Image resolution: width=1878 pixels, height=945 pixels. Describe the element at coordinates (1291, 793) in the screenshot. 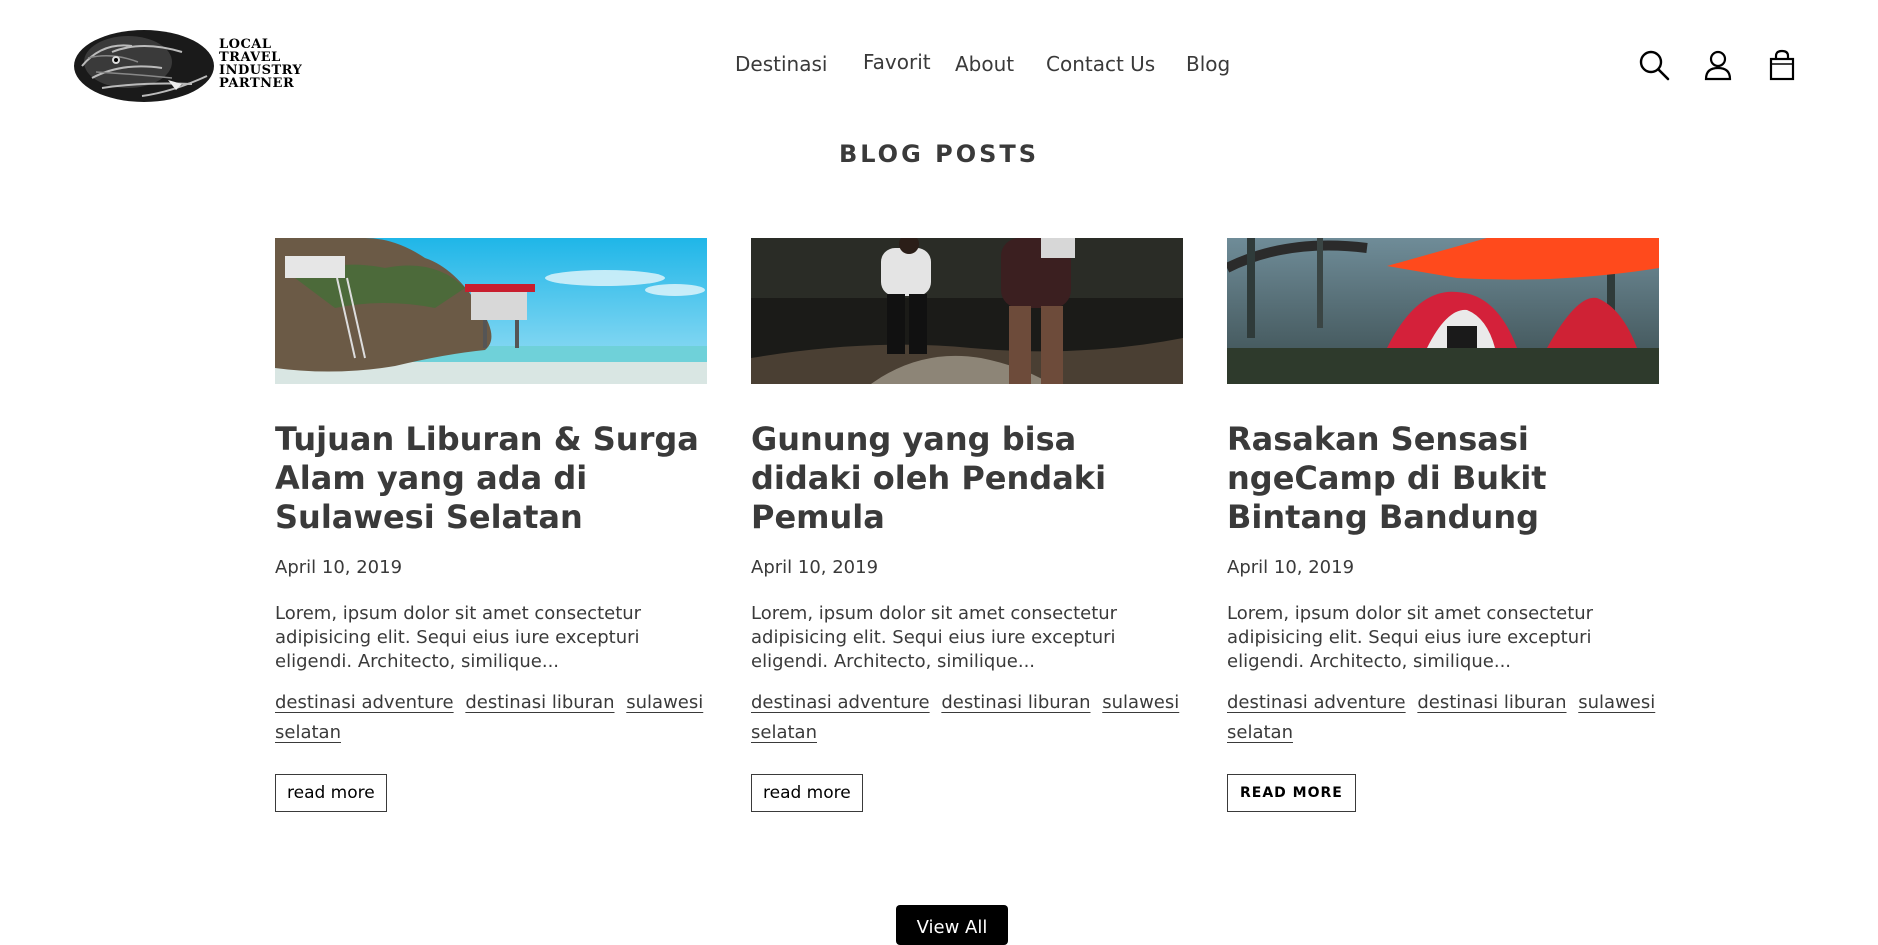

I see `read-more-button: READ MORE` at that location.